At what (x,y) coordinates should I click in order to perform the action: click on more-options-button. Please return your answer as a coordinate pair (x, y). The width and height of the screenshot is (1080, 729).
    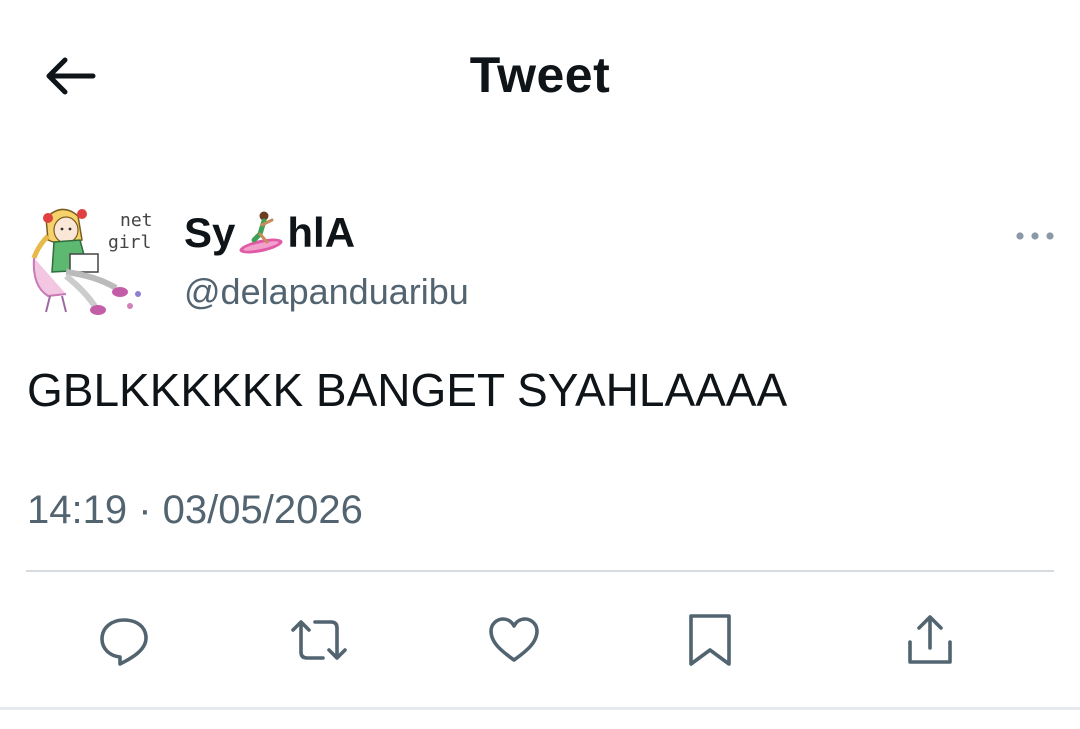
    Looking at the image, I should click on (1035, 236).